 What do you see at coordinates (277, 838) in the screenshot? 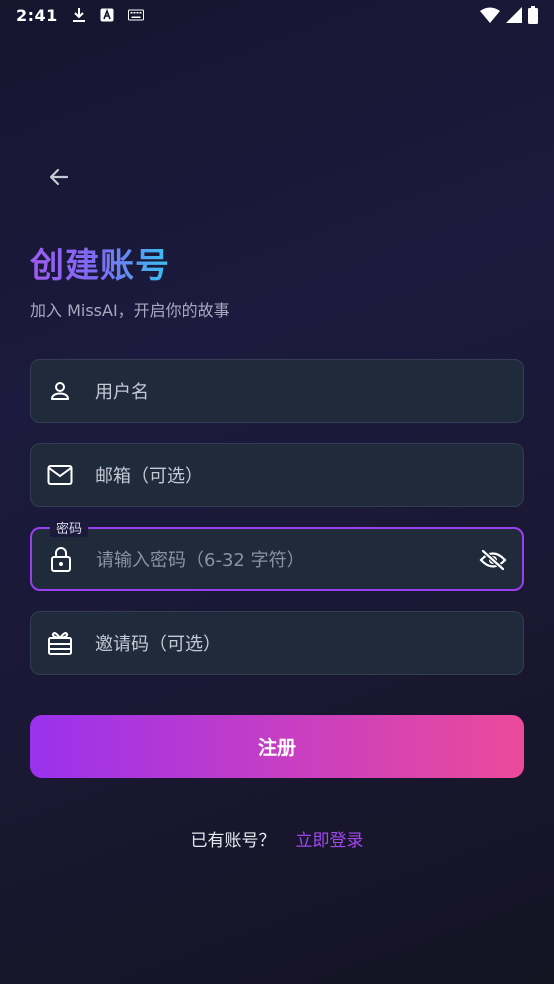
I see `login-prompt: 已有账号？ 立即登录` at bounding box center [277, 838].